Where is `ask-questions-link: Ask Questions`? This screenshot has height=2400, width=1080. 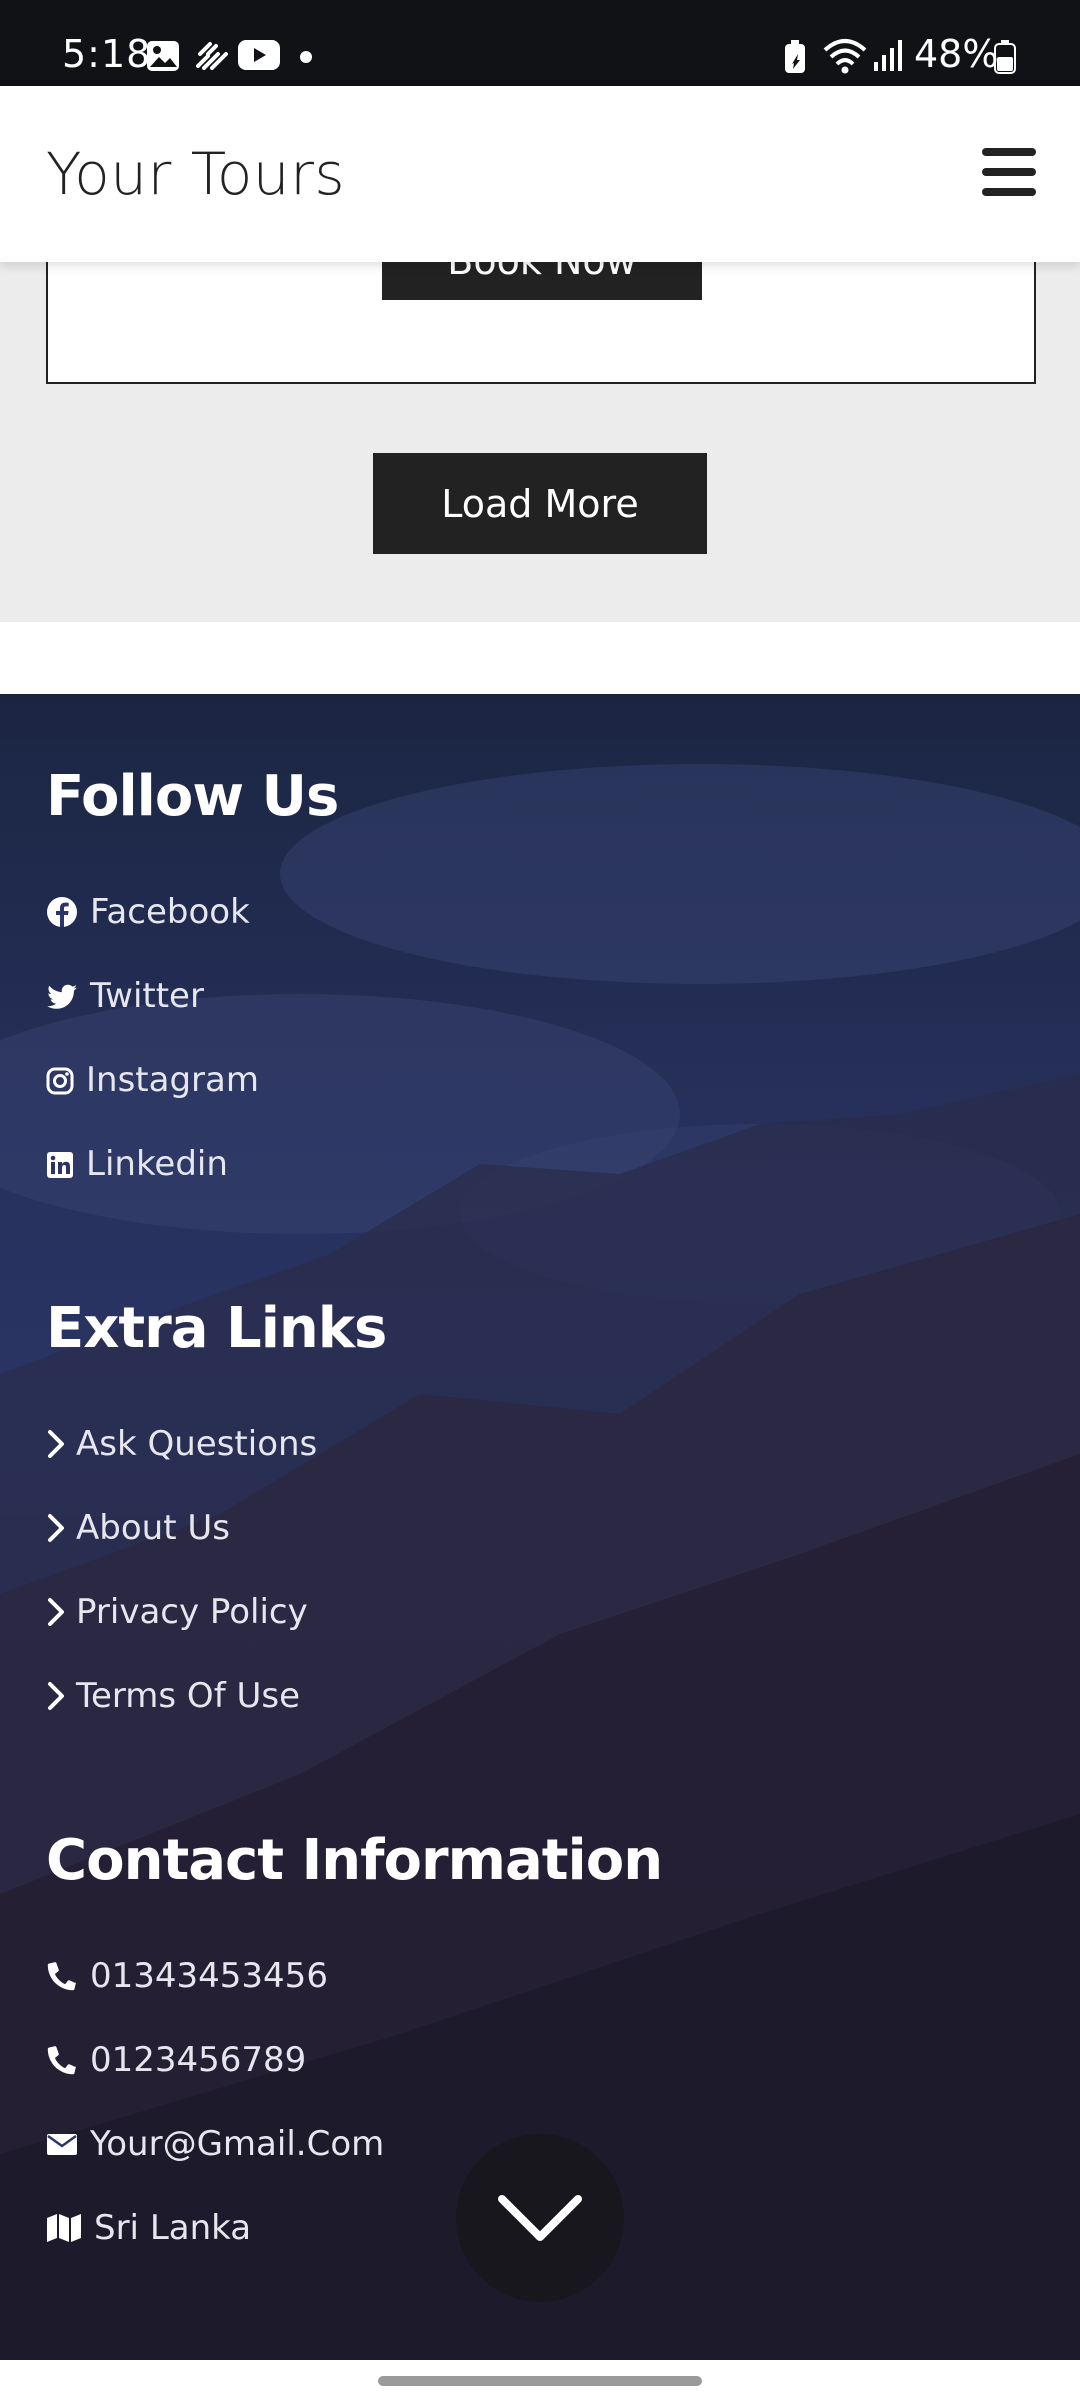 ask-questions-link: Ask Questions is located at coordinates (181, 1444).